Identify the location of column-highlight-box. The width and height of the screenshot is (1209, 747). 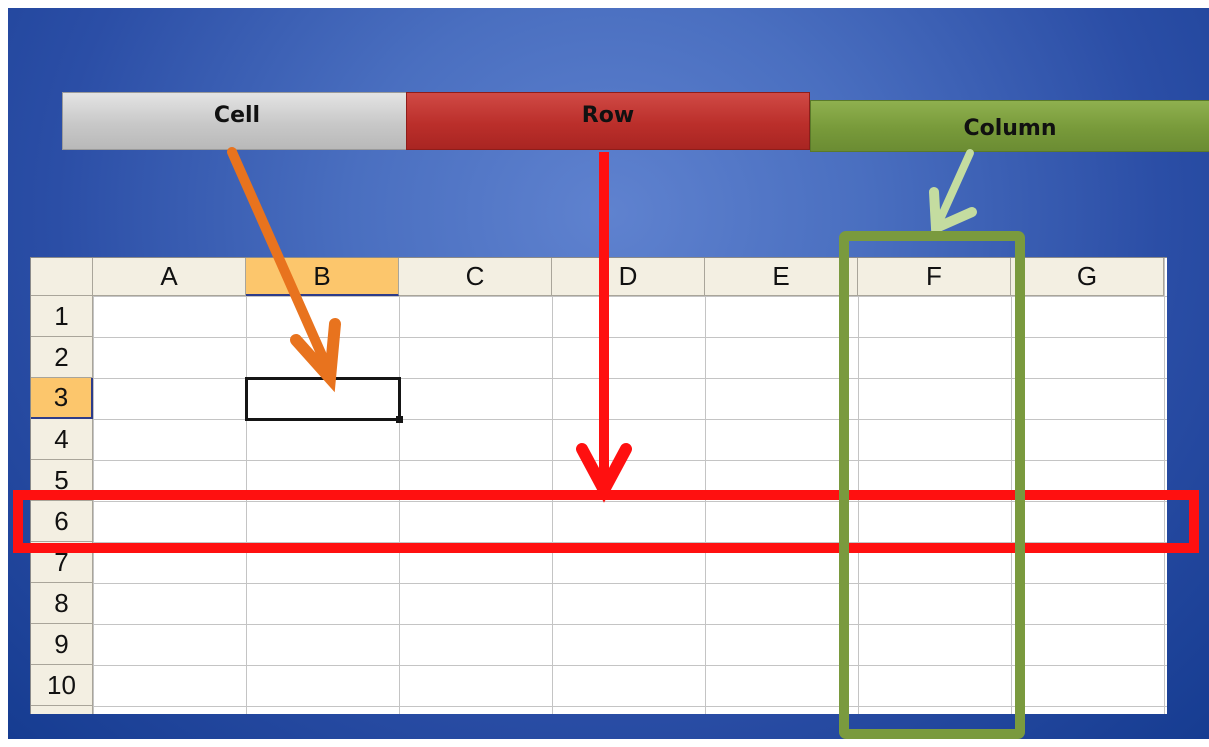
(932, 485).